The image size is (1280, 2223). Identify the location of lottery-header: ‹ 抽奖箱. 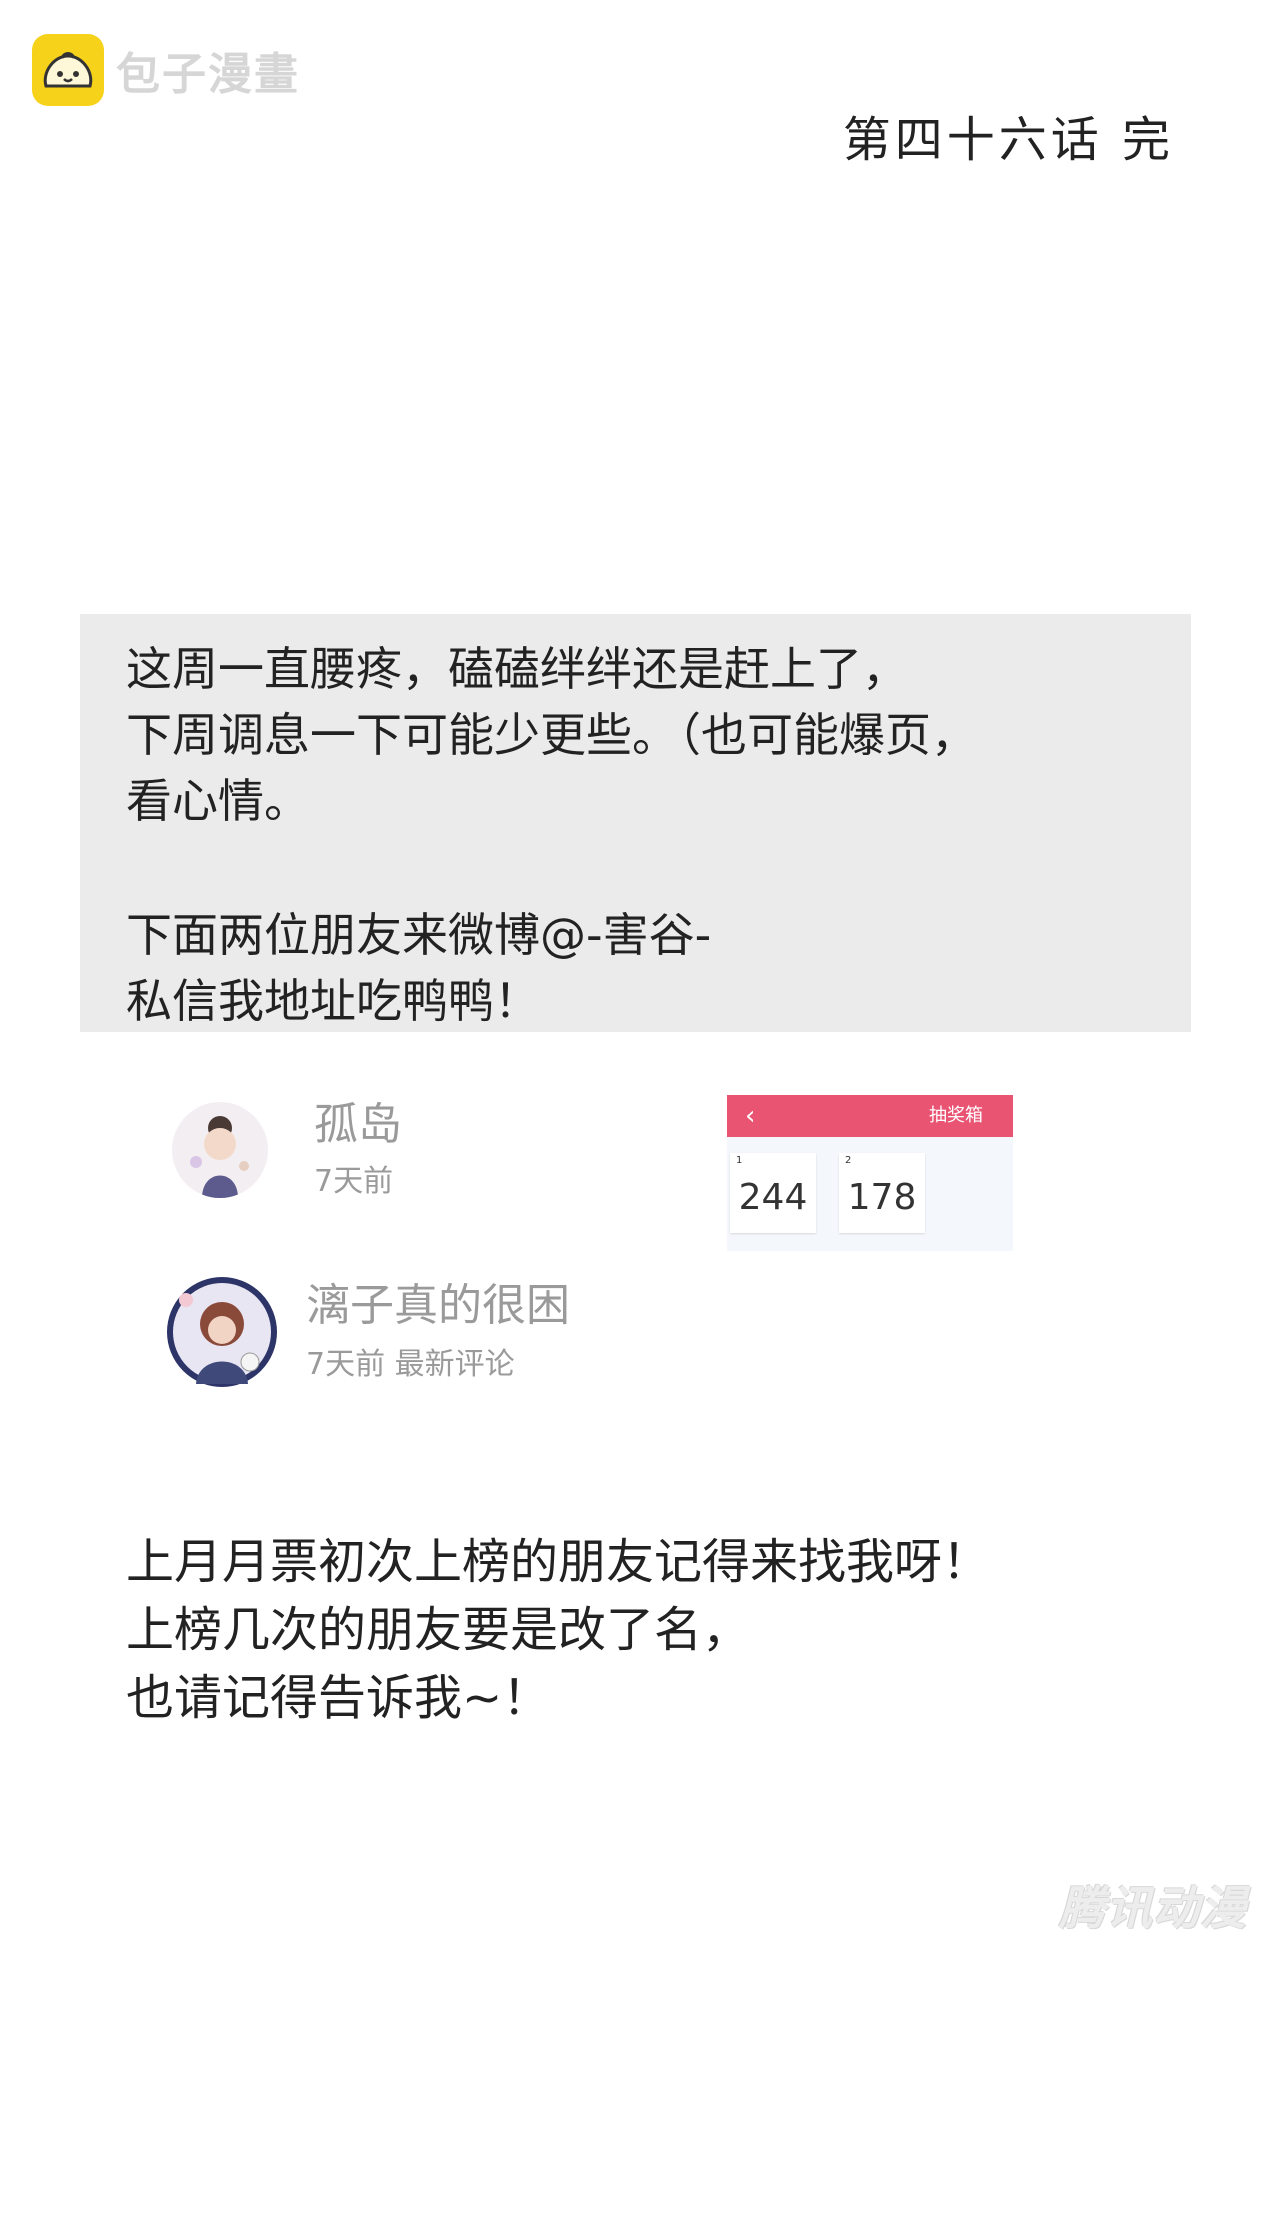
(870, 1116).